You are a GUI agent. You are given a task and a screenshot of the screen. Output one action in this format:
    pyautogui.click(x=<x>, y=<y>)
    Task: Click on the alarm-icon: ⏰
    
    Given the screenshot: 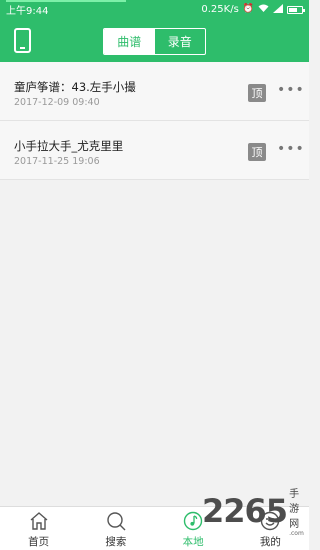 What is the action you would take?
    pyautogui.click(x=248, y=9)
    